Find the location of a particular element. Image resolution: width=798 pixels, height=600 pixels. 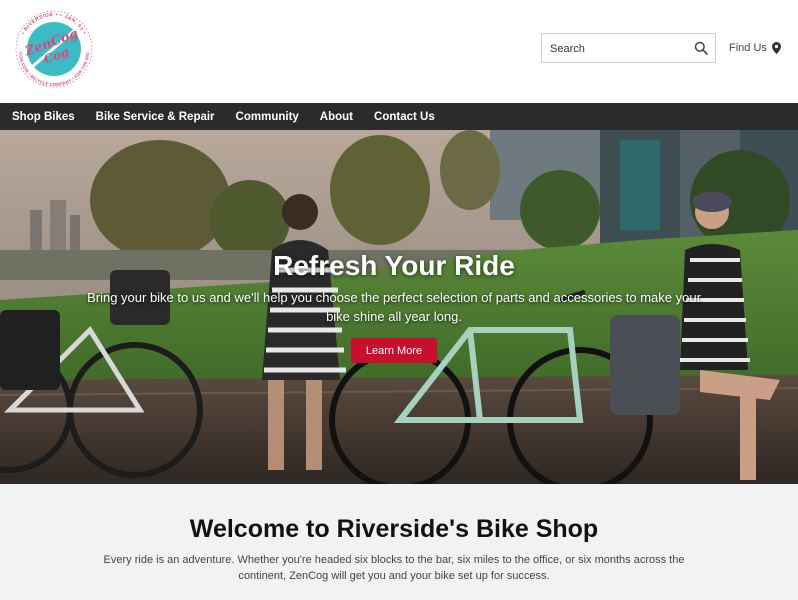

find-us-link: Find Us is located at coordinates (755, 48).